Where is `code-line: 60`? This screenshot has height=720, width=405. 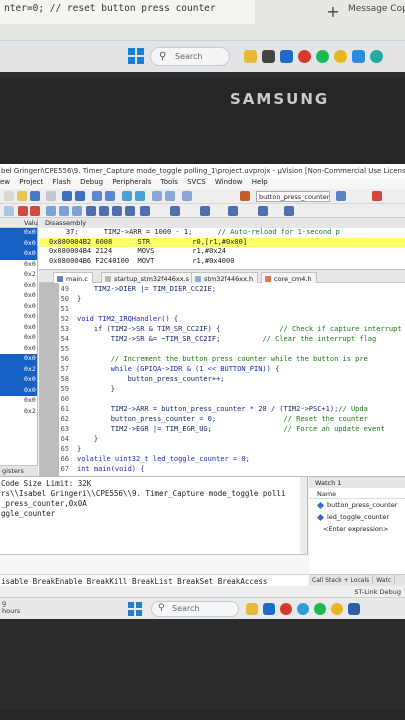
code-line: 60 is located at coordinates (222, 399).